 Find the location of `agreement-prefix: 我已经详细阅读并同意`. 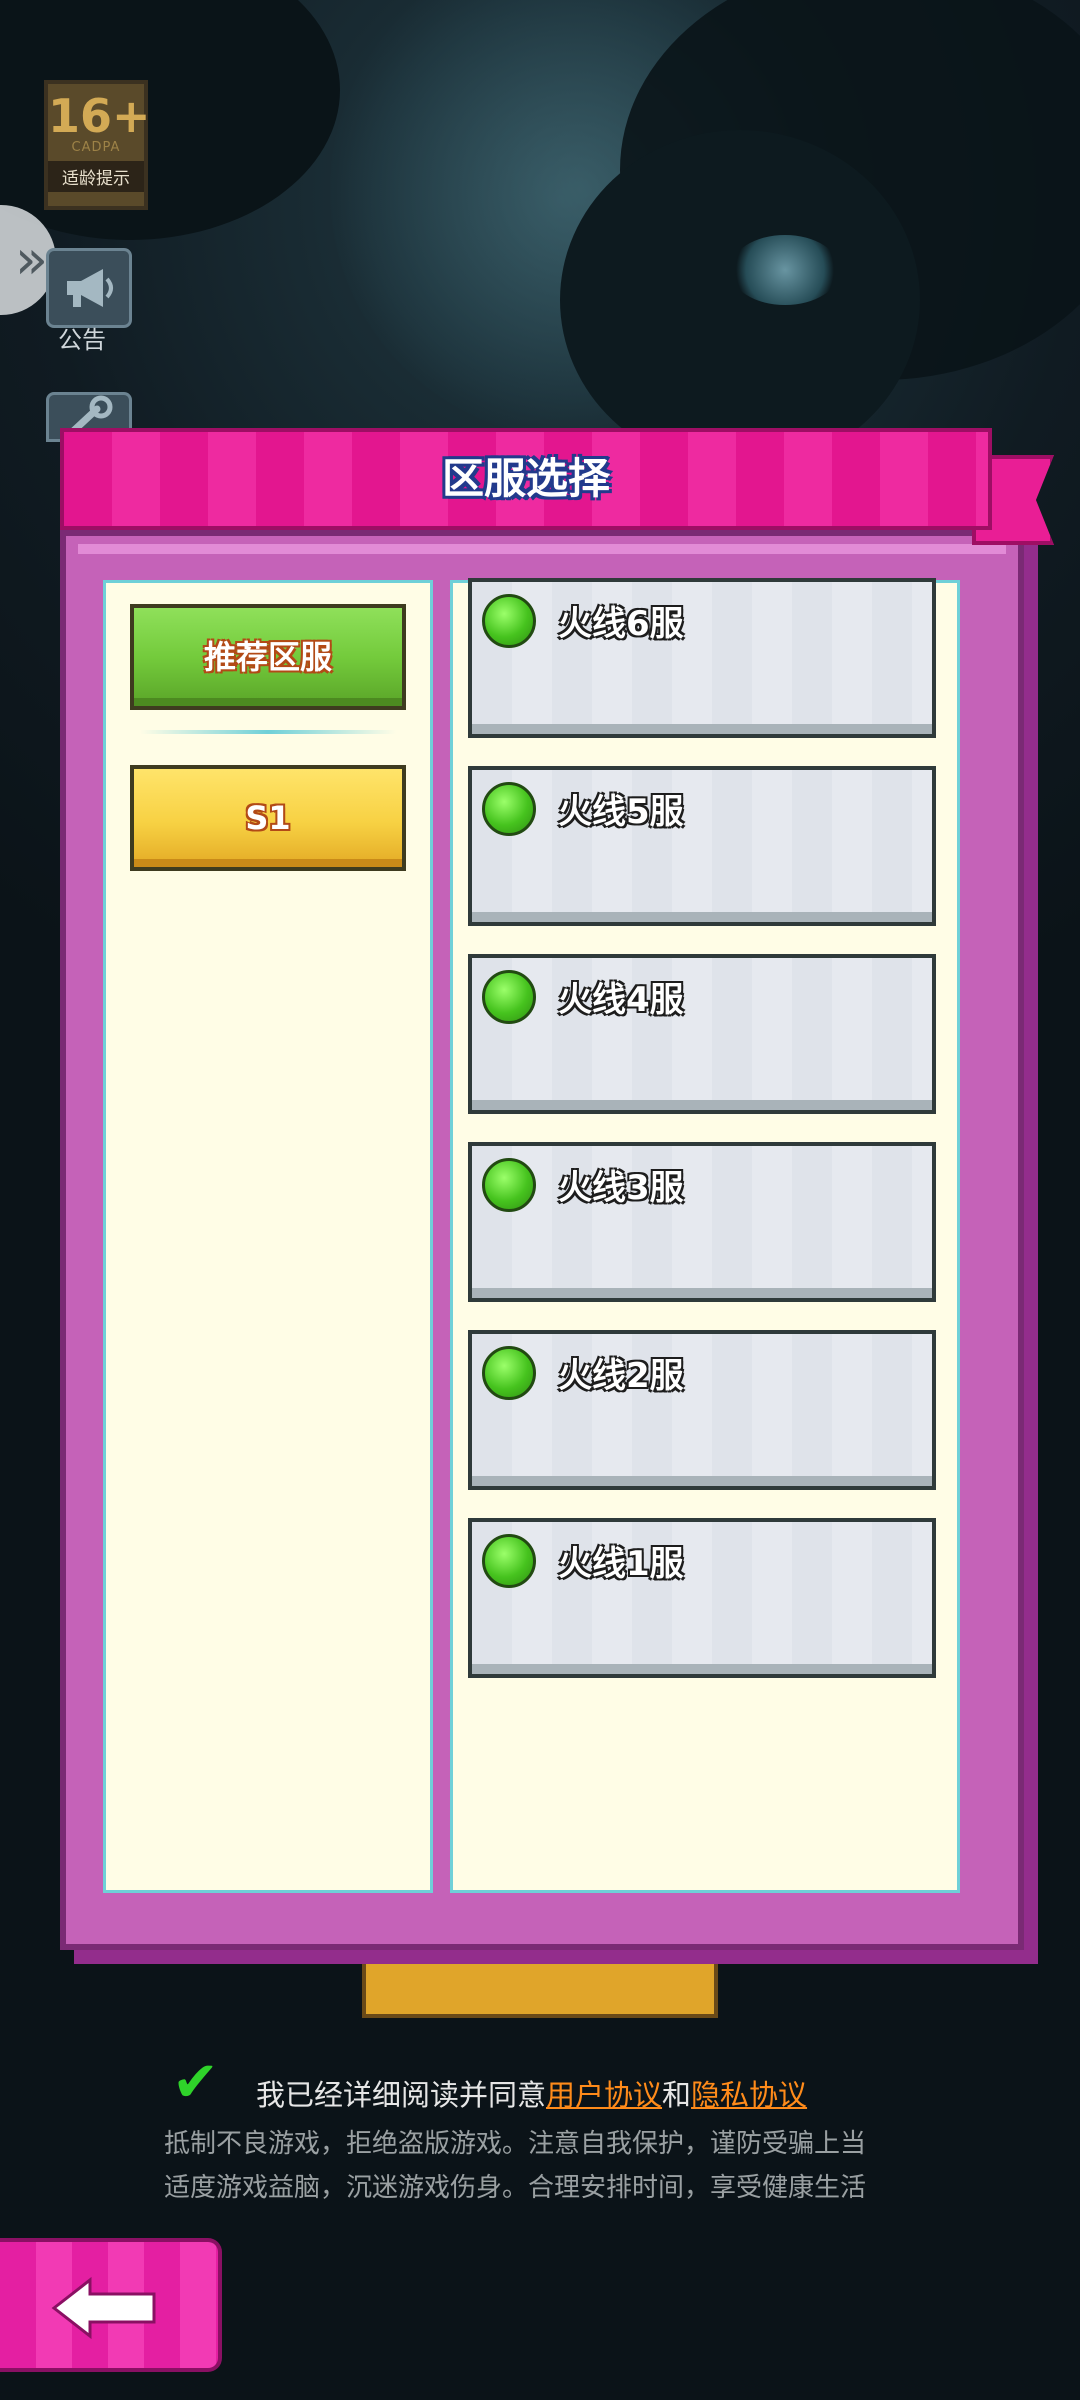

agreement-prefix: 我已经详细阅读并同意 is located at coordinates (401, 2095).